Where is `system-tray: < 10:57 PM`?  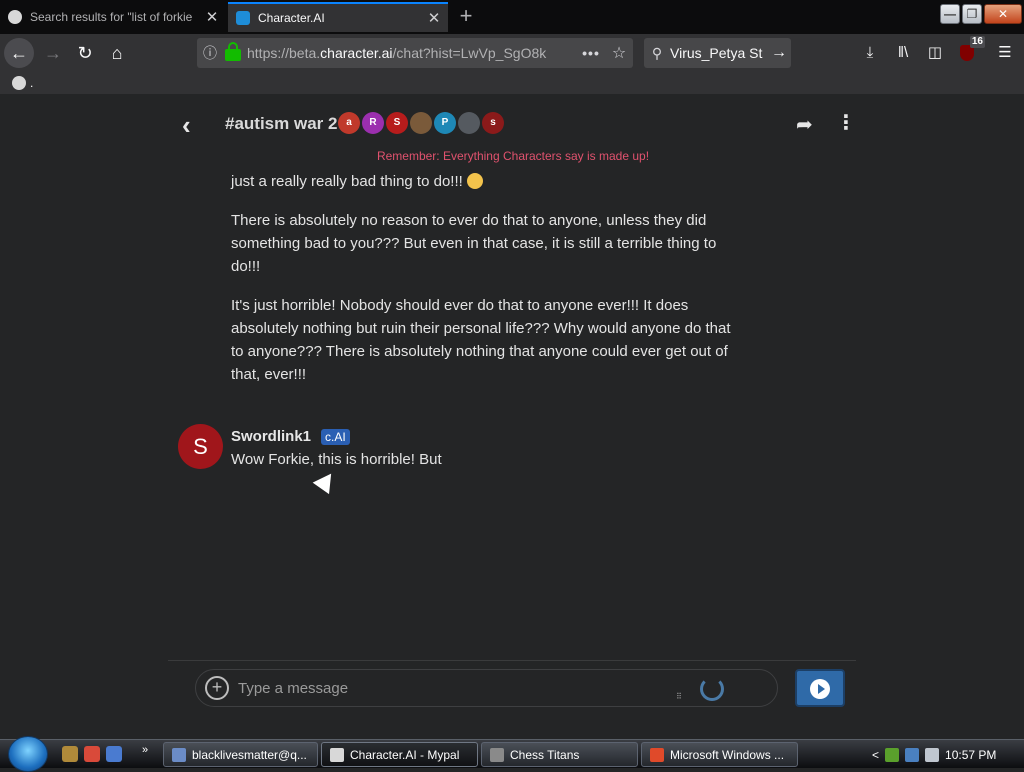 system-tray: < 10:57 PM is located at coordinates (934, 754).